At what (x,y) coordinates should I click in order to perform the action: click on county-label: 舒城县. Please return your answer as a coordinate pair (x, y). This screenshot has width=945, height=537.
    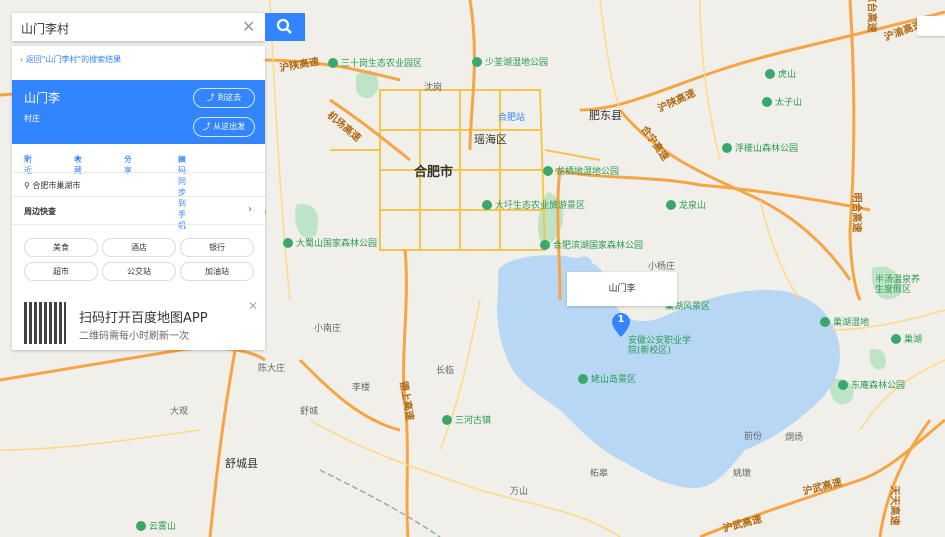
    Looking at the image, I should click on (241, 463).